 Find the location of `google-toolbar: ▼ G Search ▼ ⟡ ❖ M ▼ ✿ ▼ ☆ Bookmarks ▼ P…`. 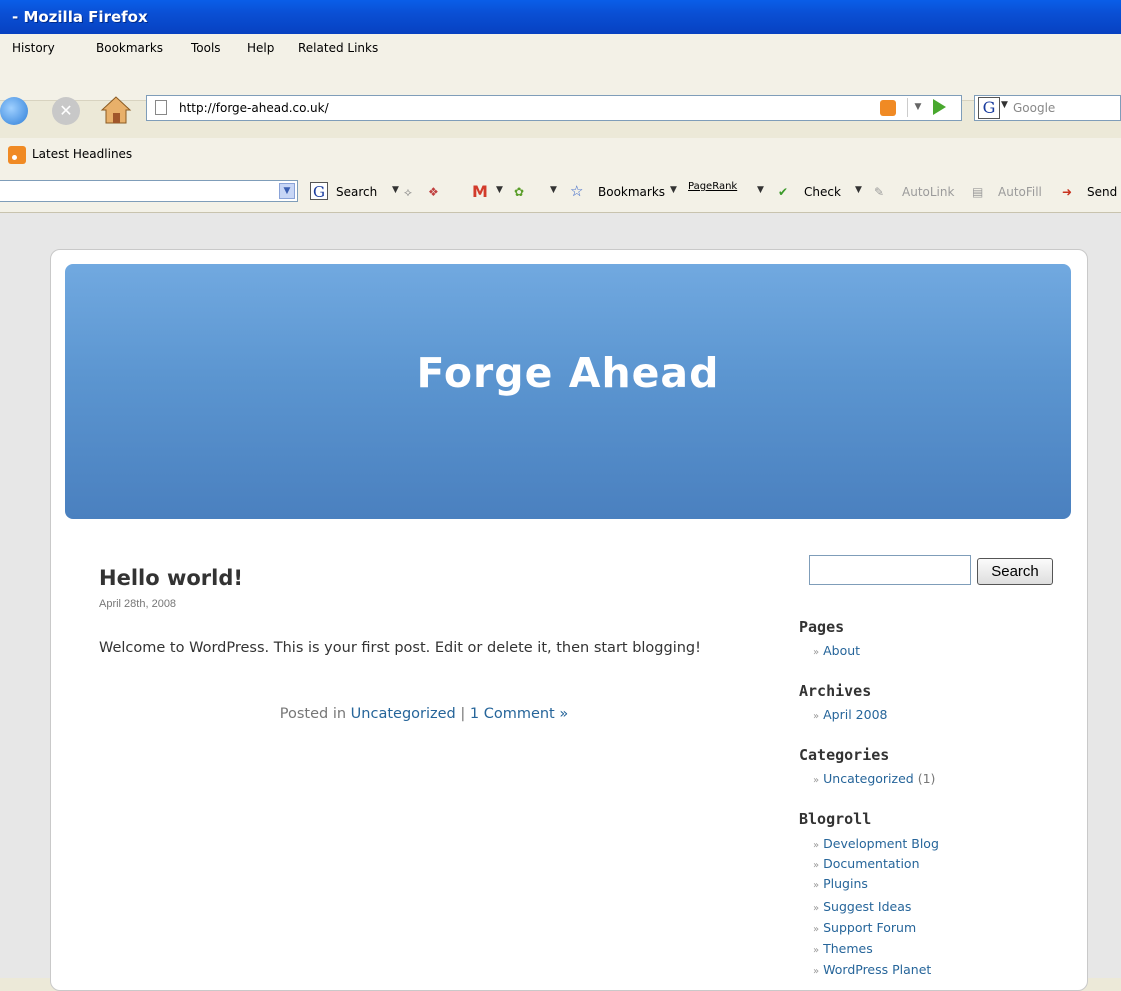

google-toolbar: ▼ G Search ▼ ⟡ ❖ M ▼ ✿ ▼ ☆ Bookmarks ▼ P… is located at coordinates (560, 192).